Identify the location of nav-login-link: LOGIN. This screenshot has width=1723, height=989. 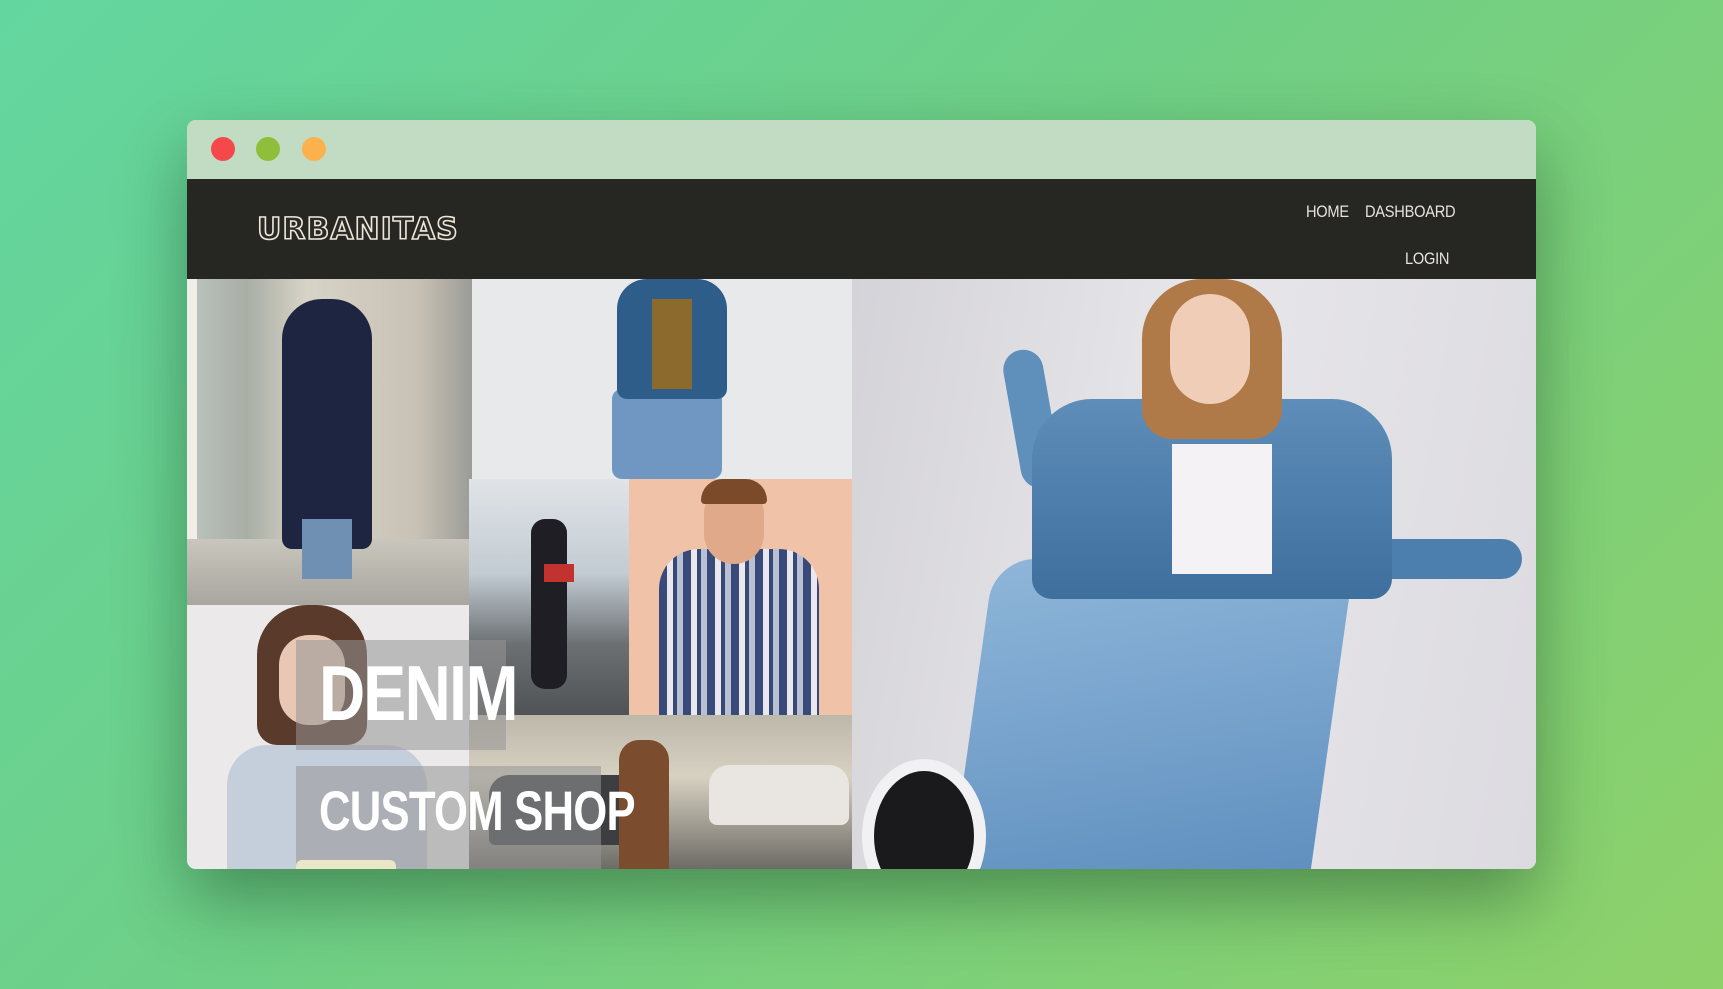
(1427, 259).